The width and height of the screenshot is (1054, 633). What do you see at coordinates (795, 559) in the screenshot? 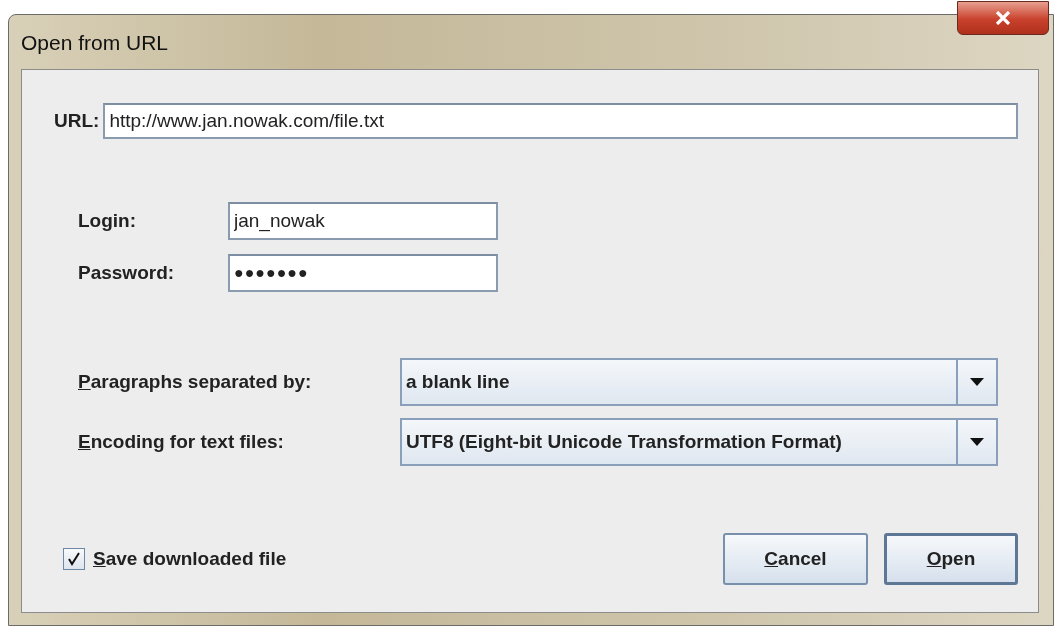
I see `dialog-button: Cancel` at bounding box center [795, 559].